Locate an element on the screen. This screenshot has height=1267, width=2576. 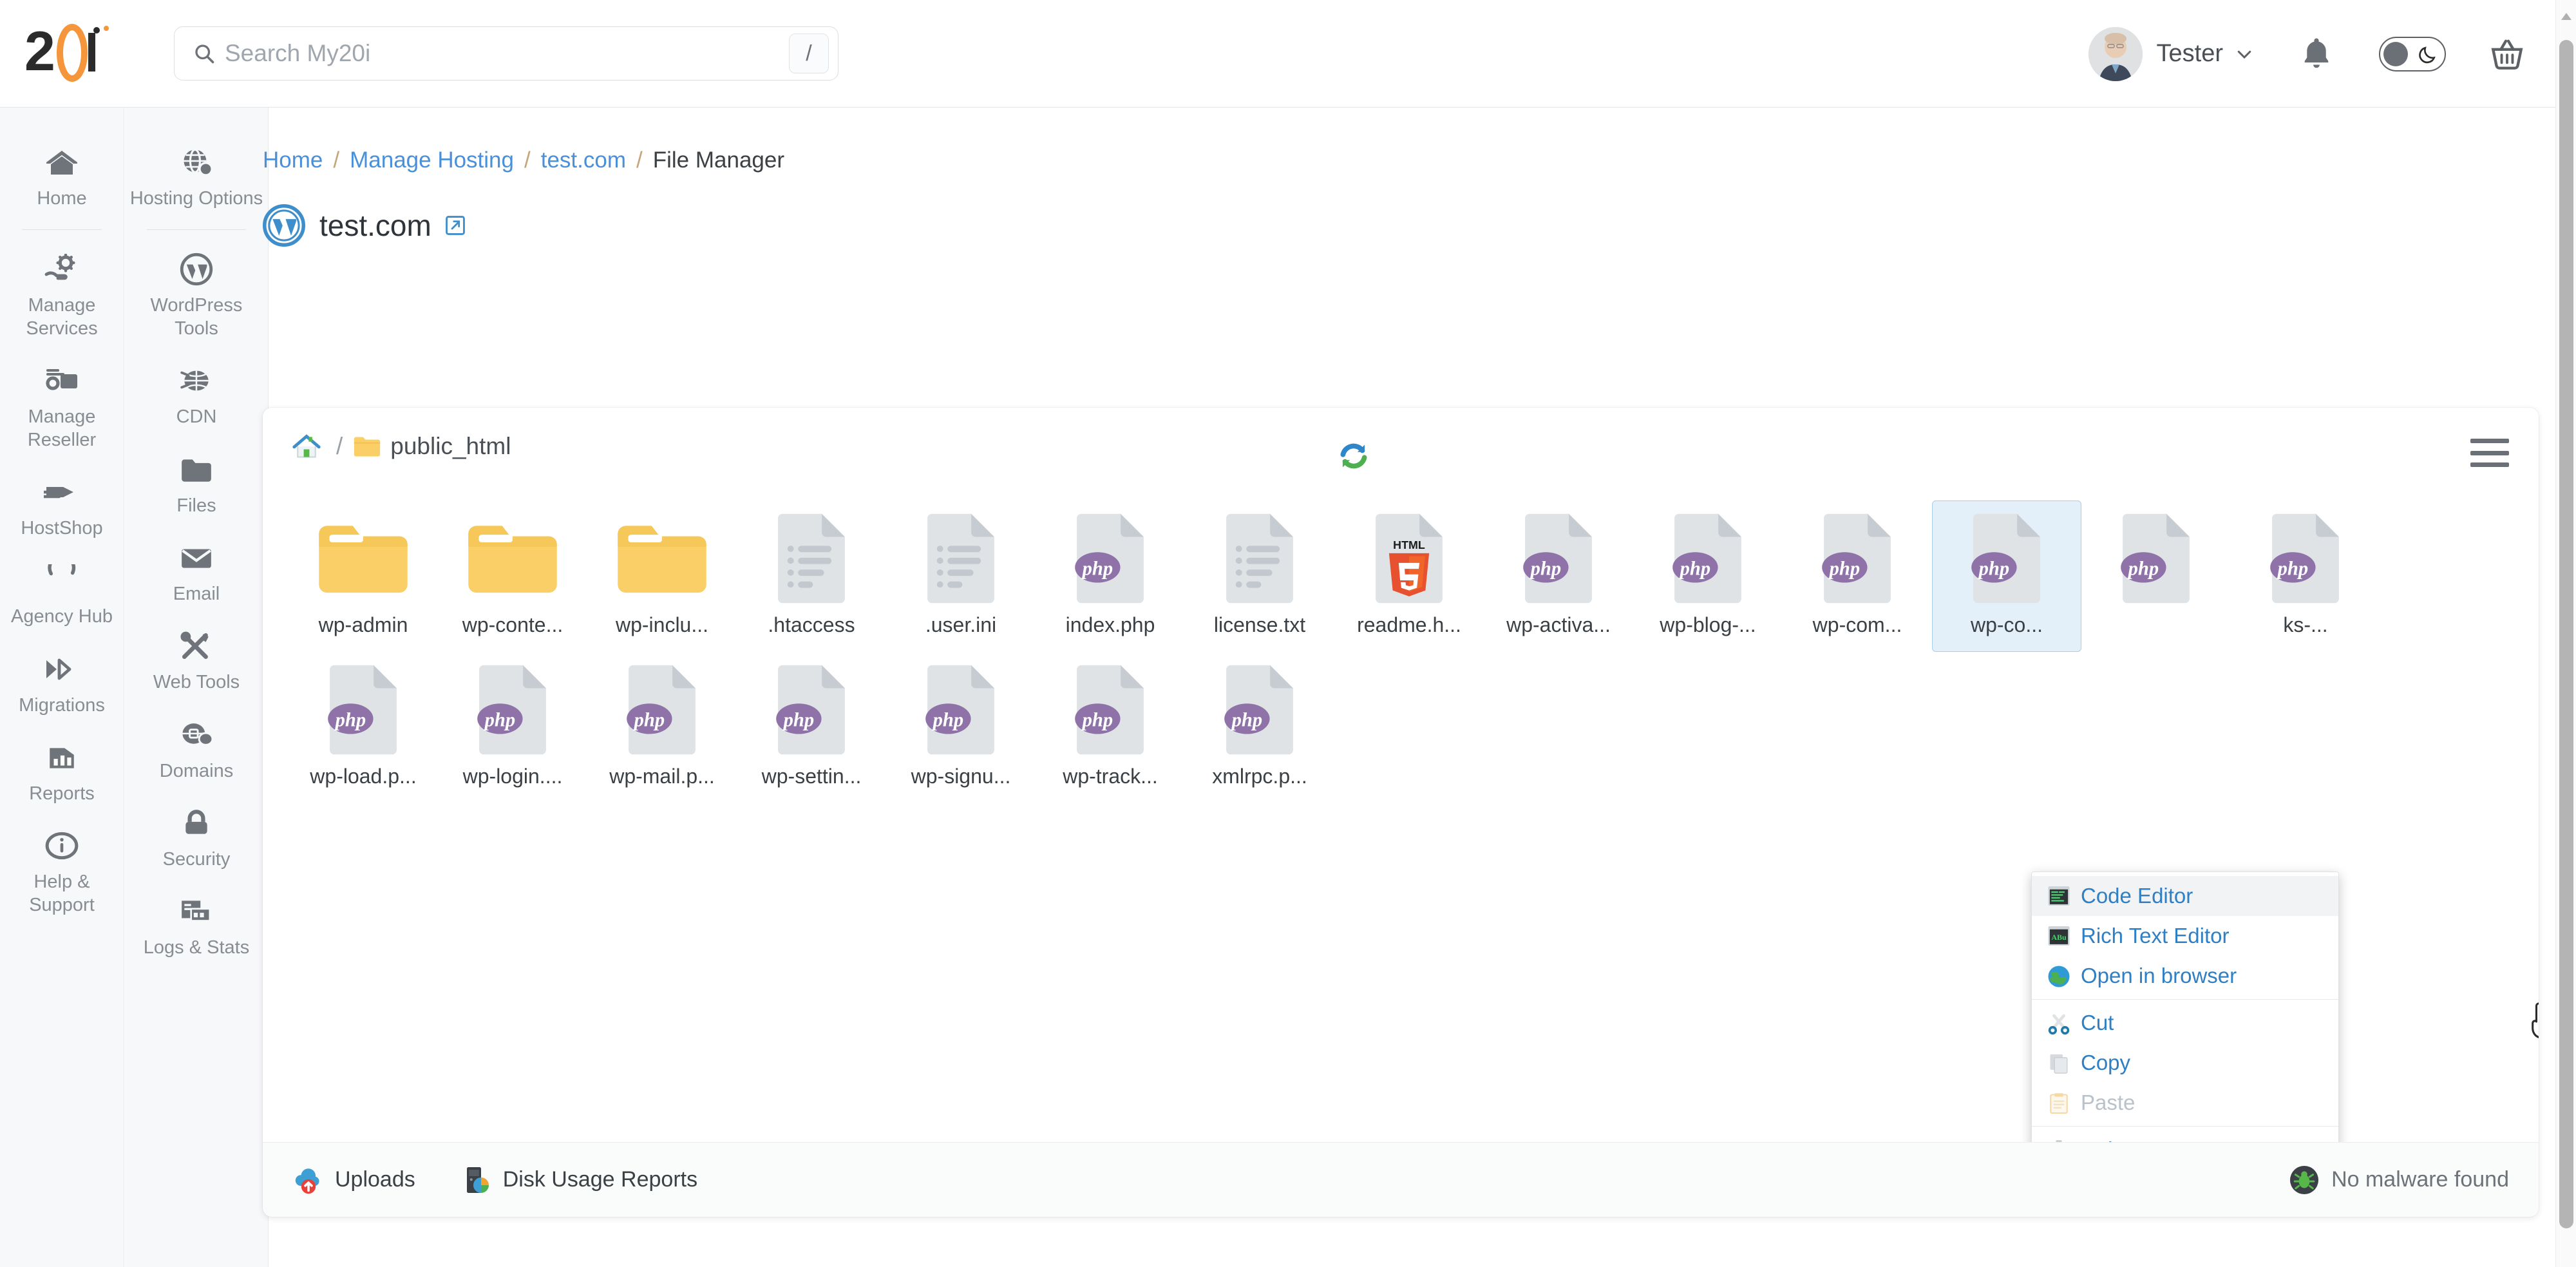
sidebar-item-wordpress-tools: WordPress Tools is located at coordinates (197, 294).